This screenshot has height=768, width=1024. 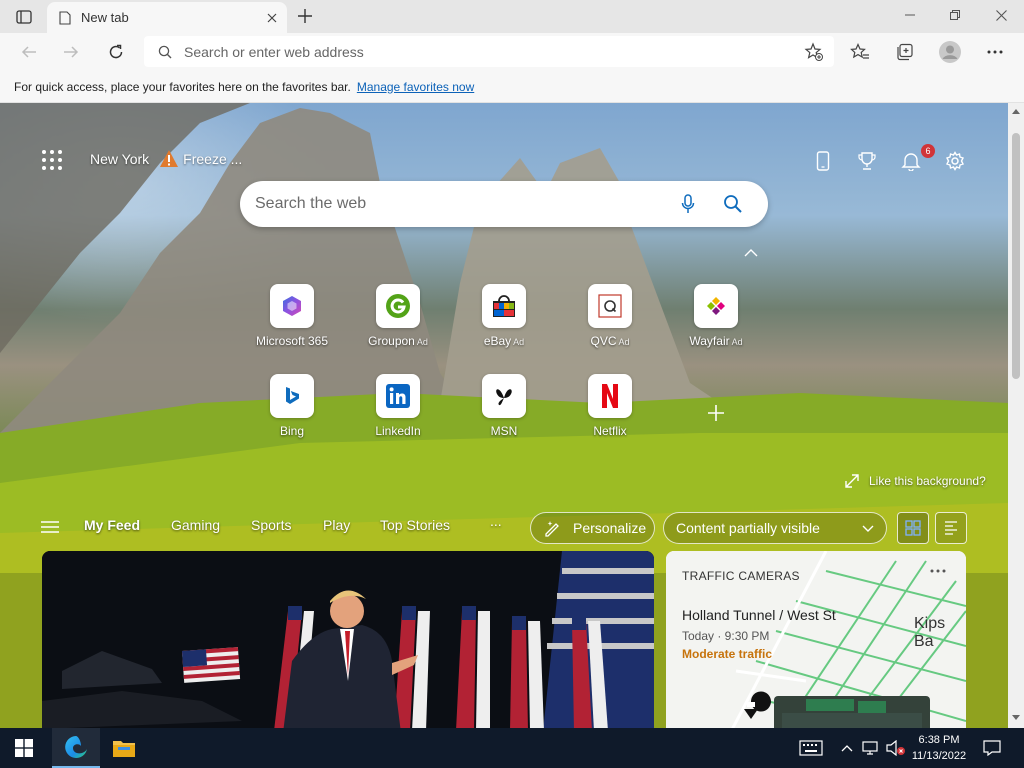 I want to click on quick-link-qvc: QVC Ad, so click(x=610, y=322).